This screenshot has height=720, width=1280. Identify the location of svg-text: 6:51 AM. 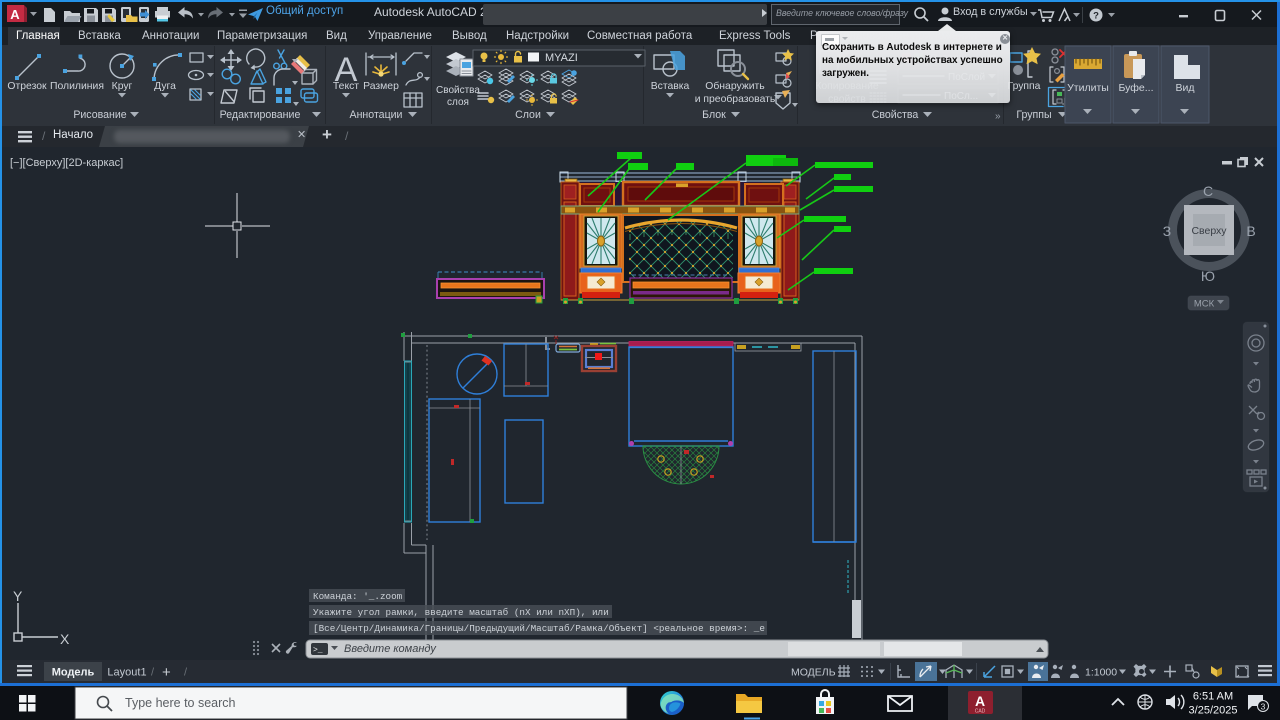
(1213, 697).